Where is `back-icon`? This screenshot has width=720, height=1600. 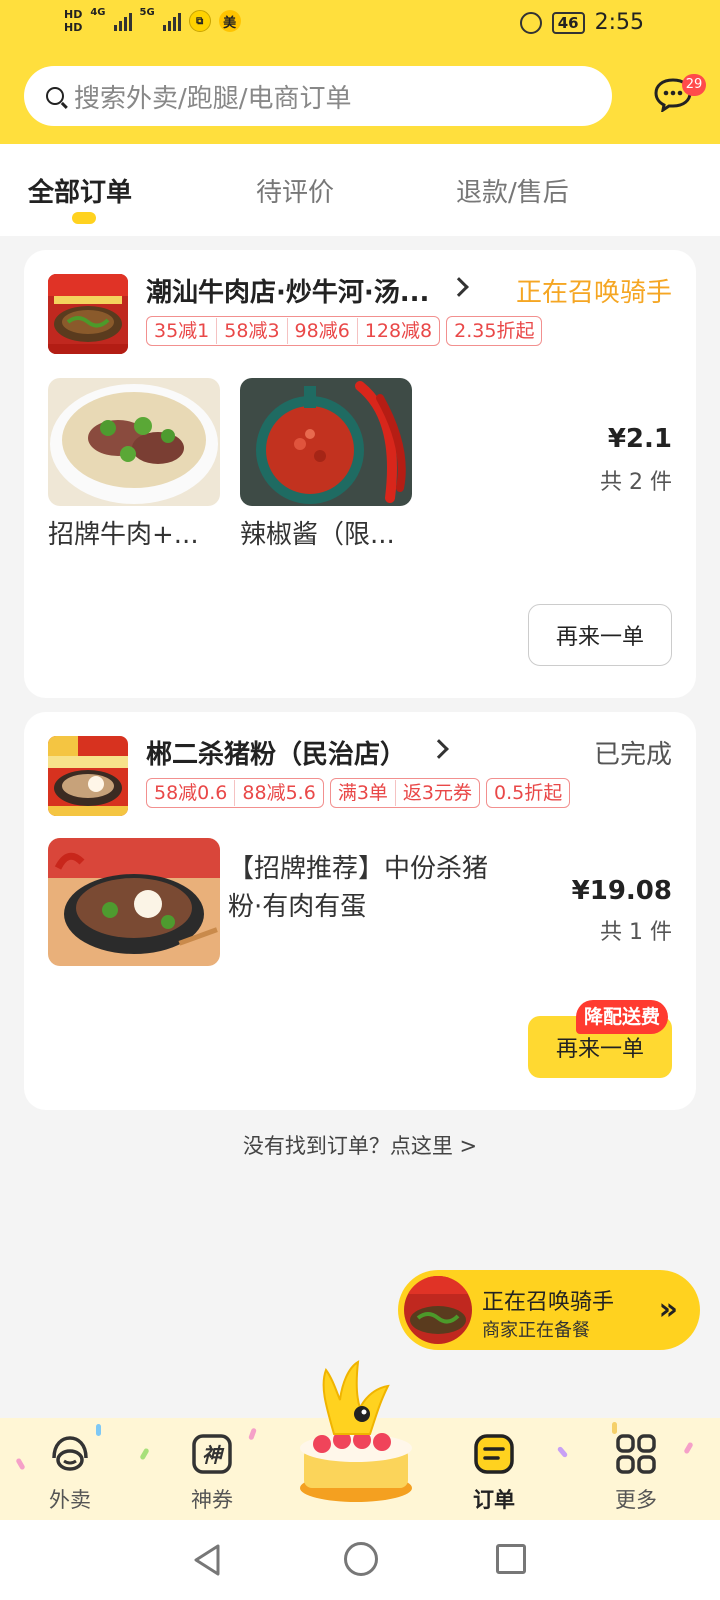
back-icon is located at coordinates (207, 1560).